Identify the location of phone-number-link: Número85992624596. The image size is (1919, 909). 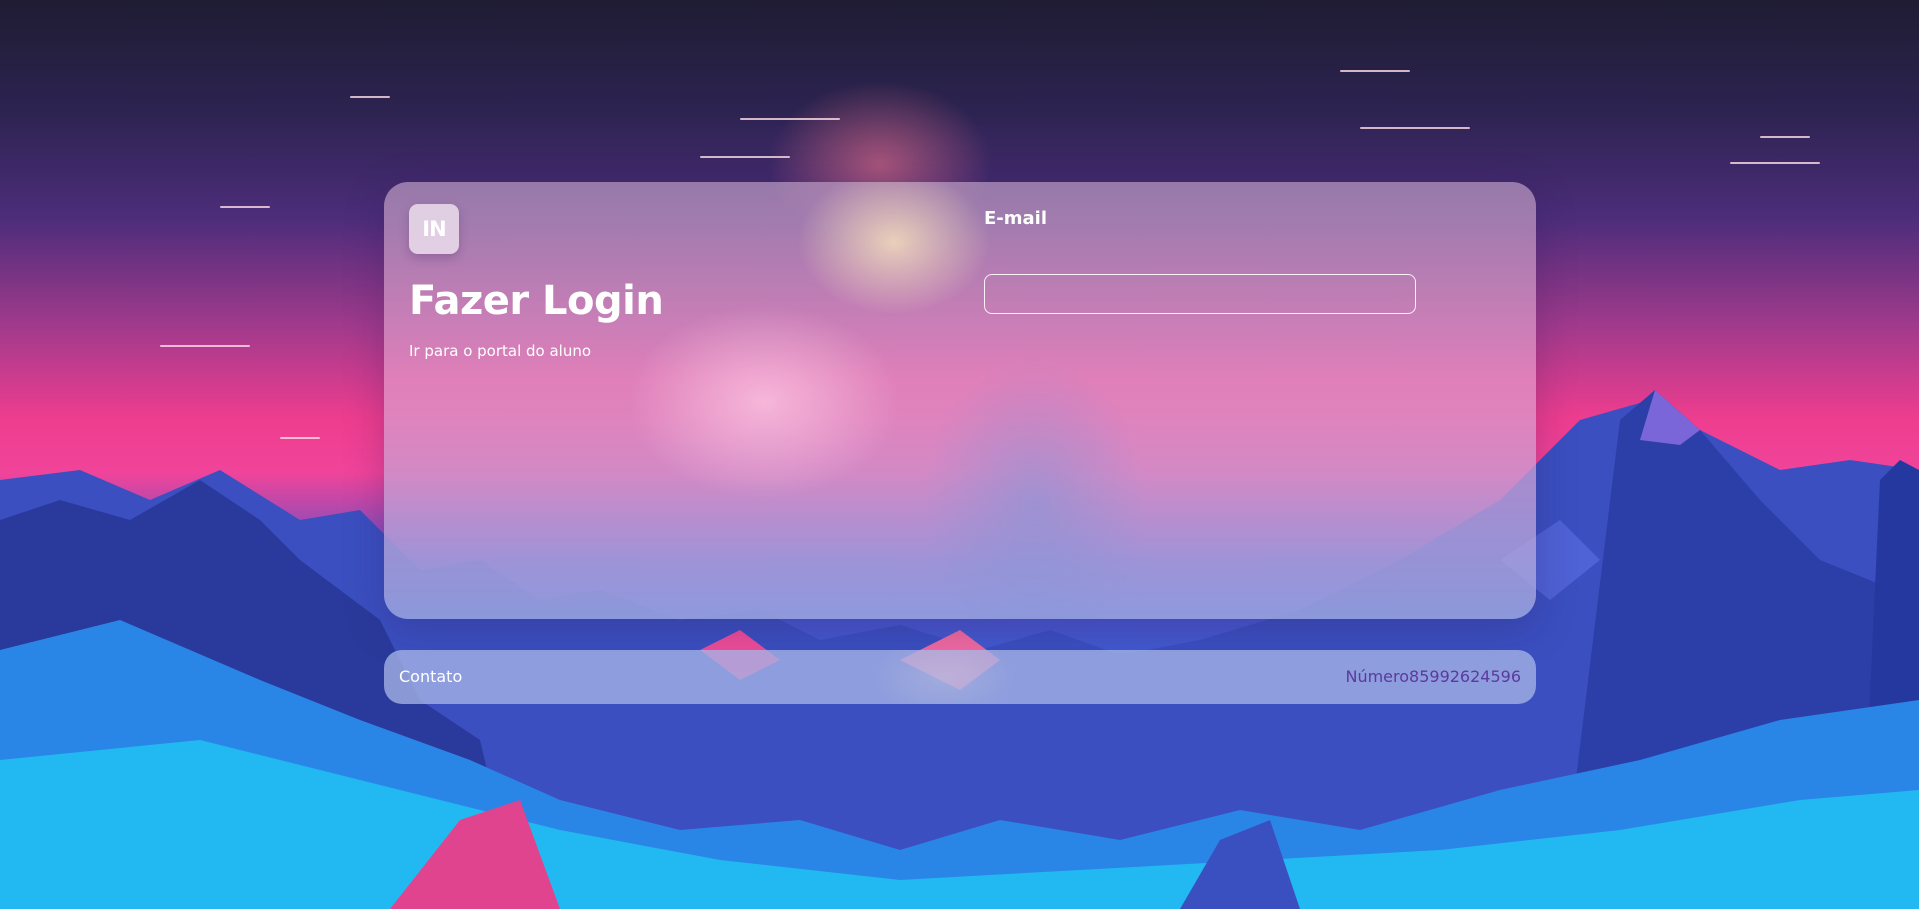
(1433, 676).